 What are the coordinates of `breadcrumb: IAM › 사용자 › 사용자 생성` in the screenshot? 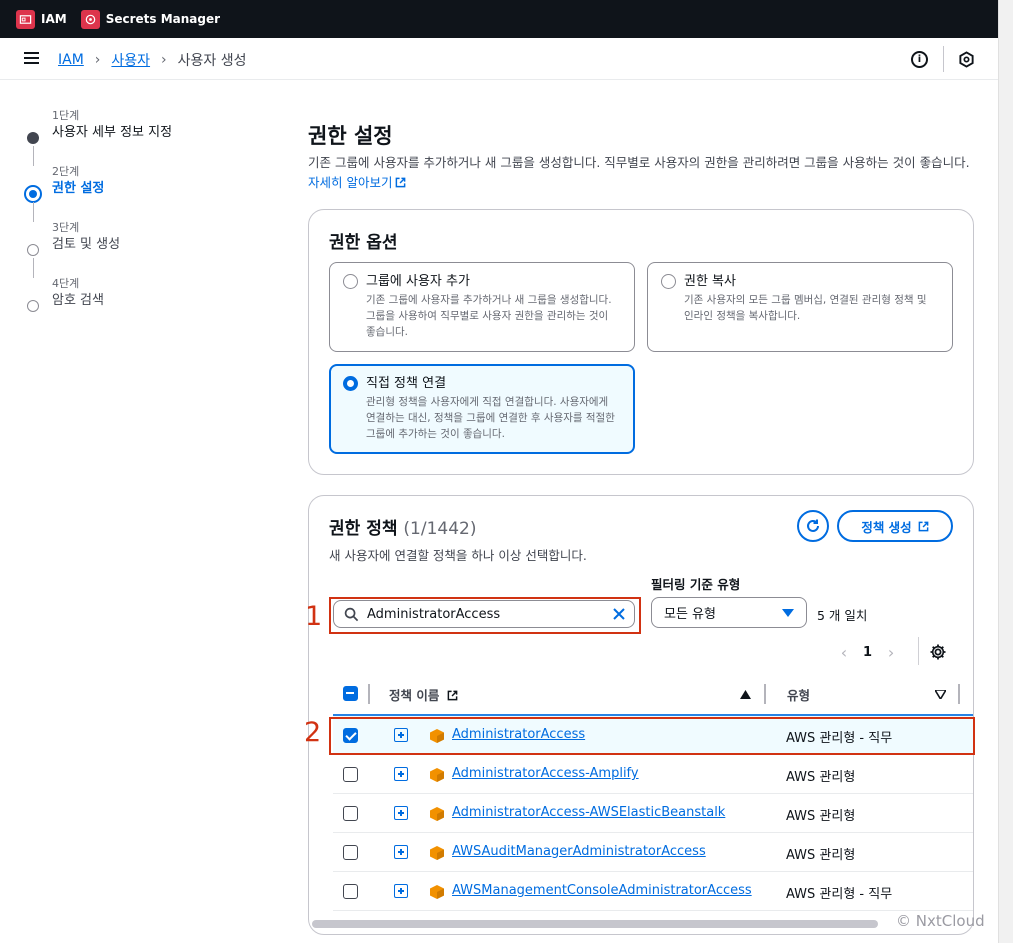 It's located at (152, 60).